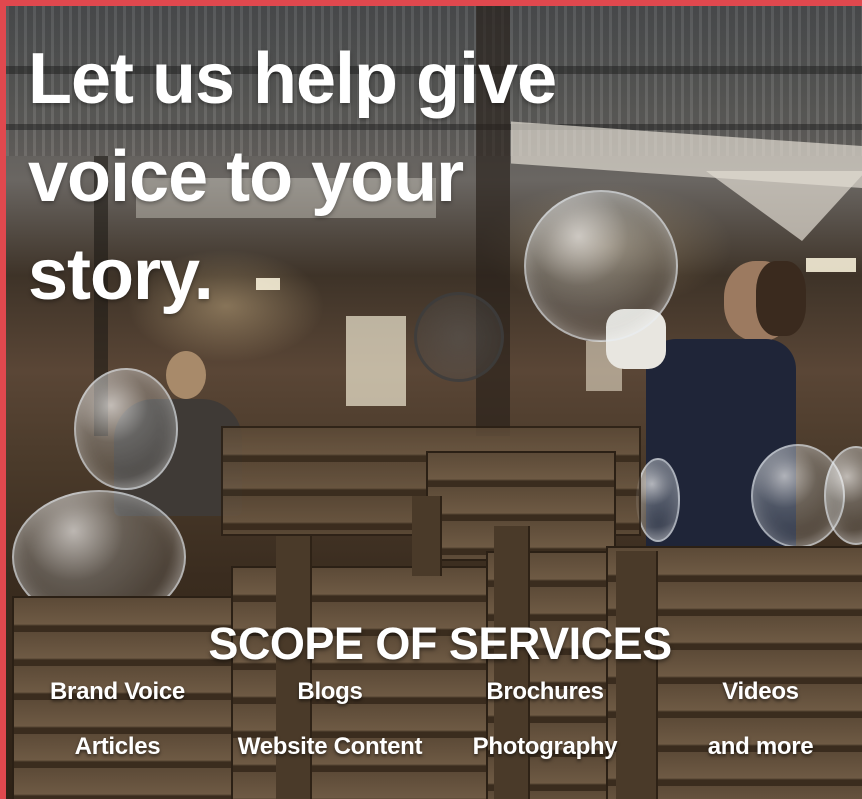 The image size is (862, 799). I want to click on service-articles: Articles, so click(117, 747).